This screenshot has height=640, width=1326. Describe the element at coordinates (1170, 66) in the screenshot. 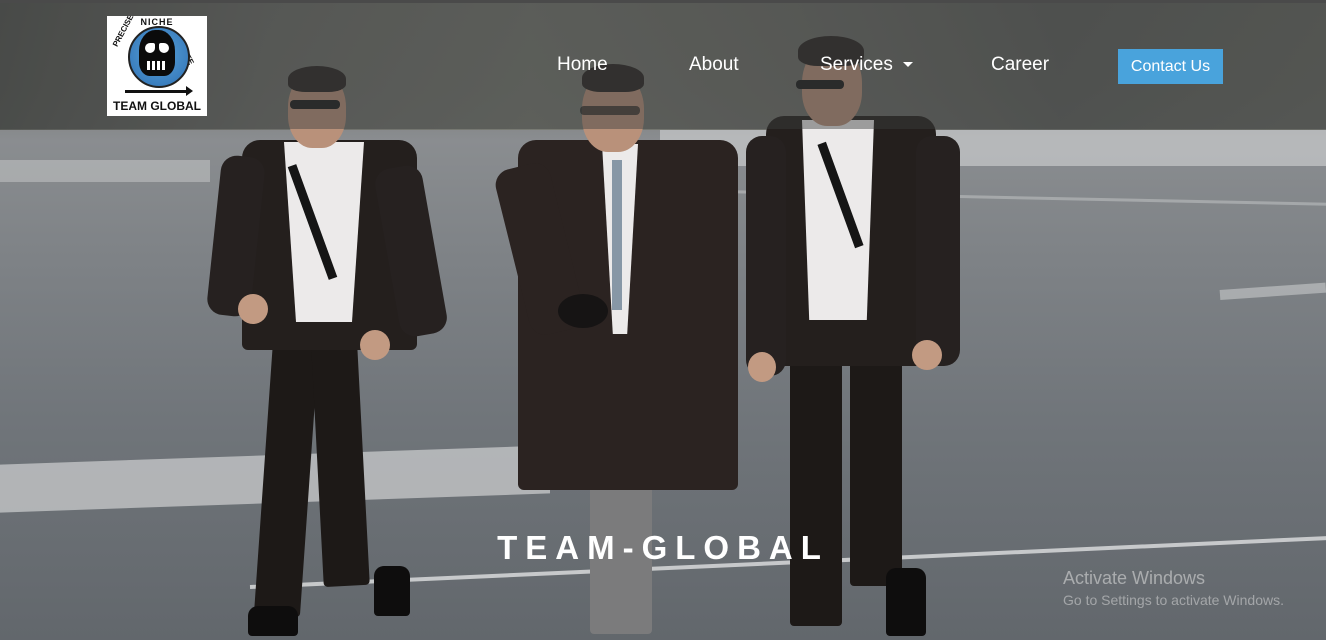

I see `contact-us-button: Contact Us` at that location.